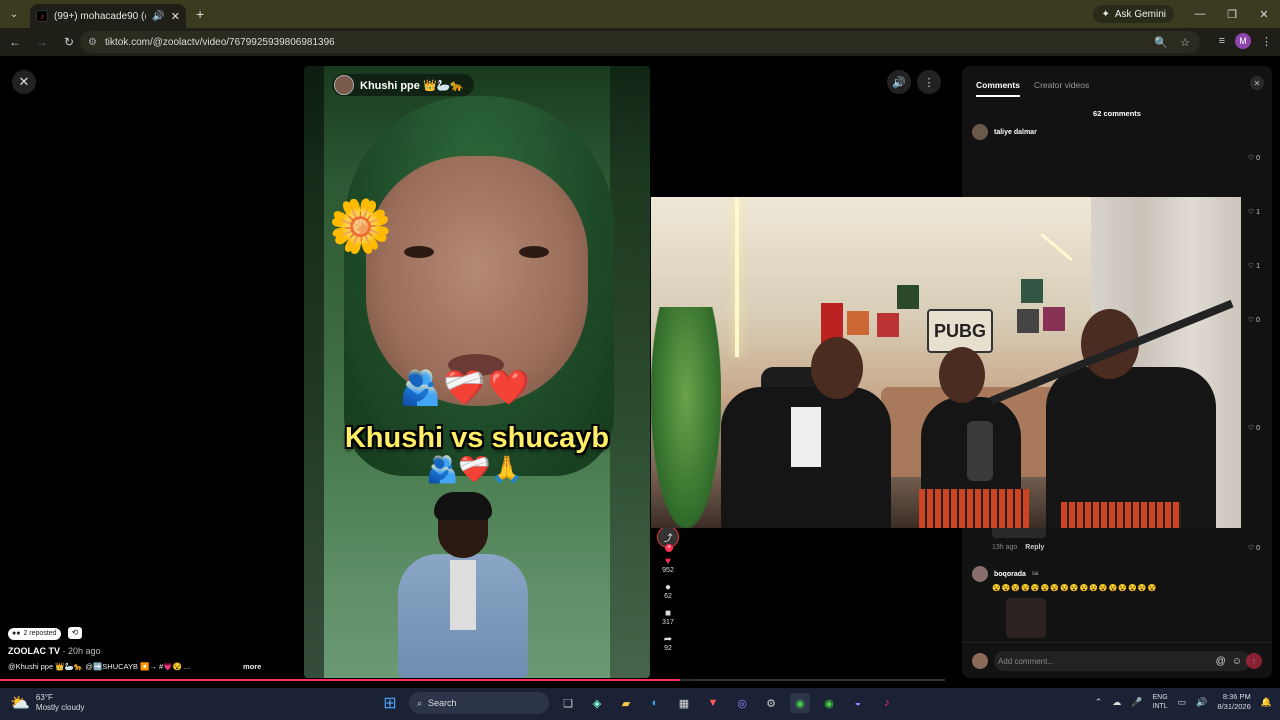 The height and width of the screenshot is (720, 1280). What do you see at coordinates (669, 548) in the screenshot?
I see `follow-plus-icon: +` at bounding box center [669, 548].